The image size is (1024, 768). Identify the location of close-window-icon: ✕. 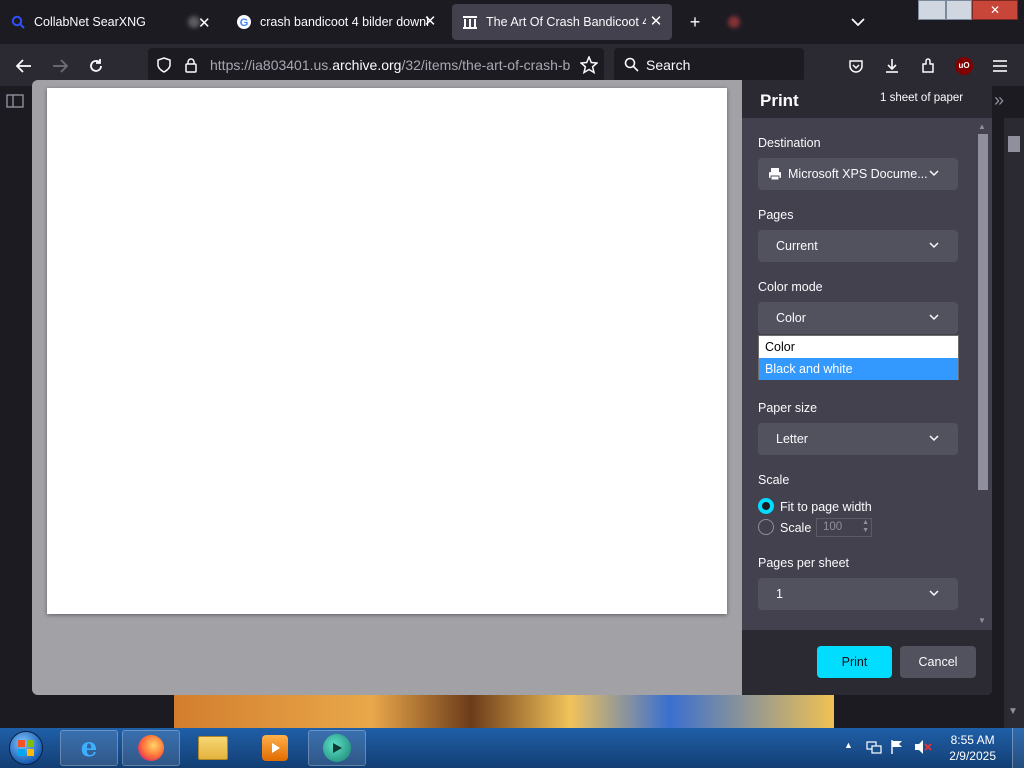
(995, 10).